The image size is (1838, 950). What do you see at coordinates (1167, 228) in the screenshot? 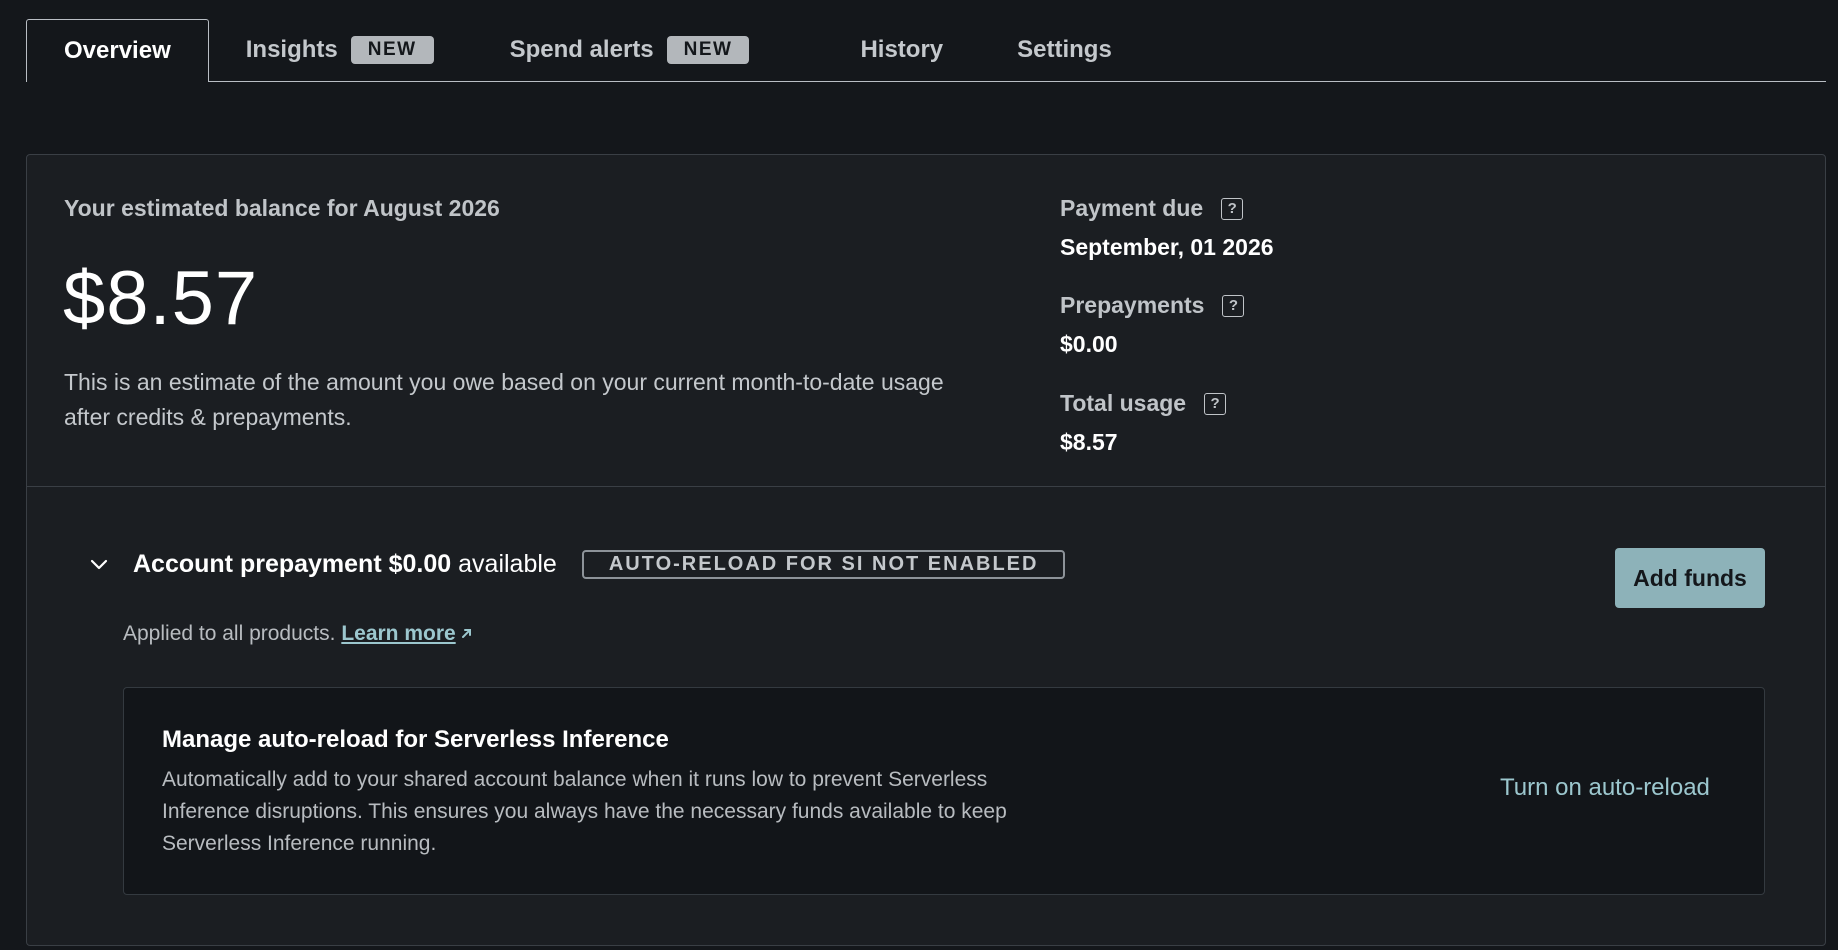
I see `metric-payment-due: Payment due ? September, 01 2026` at bounding box center [1167, 228].